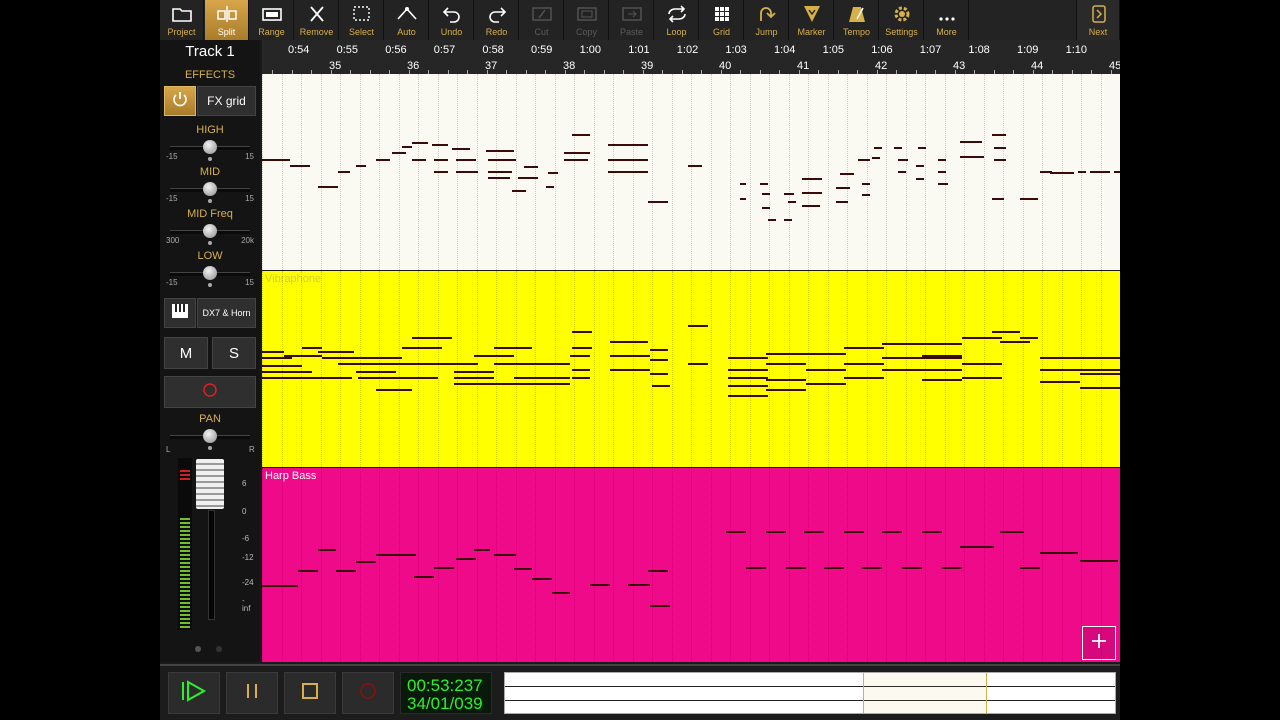  Describe the element at coordinates (252, 693) in the screenshot. I see `pause-button` at that location.